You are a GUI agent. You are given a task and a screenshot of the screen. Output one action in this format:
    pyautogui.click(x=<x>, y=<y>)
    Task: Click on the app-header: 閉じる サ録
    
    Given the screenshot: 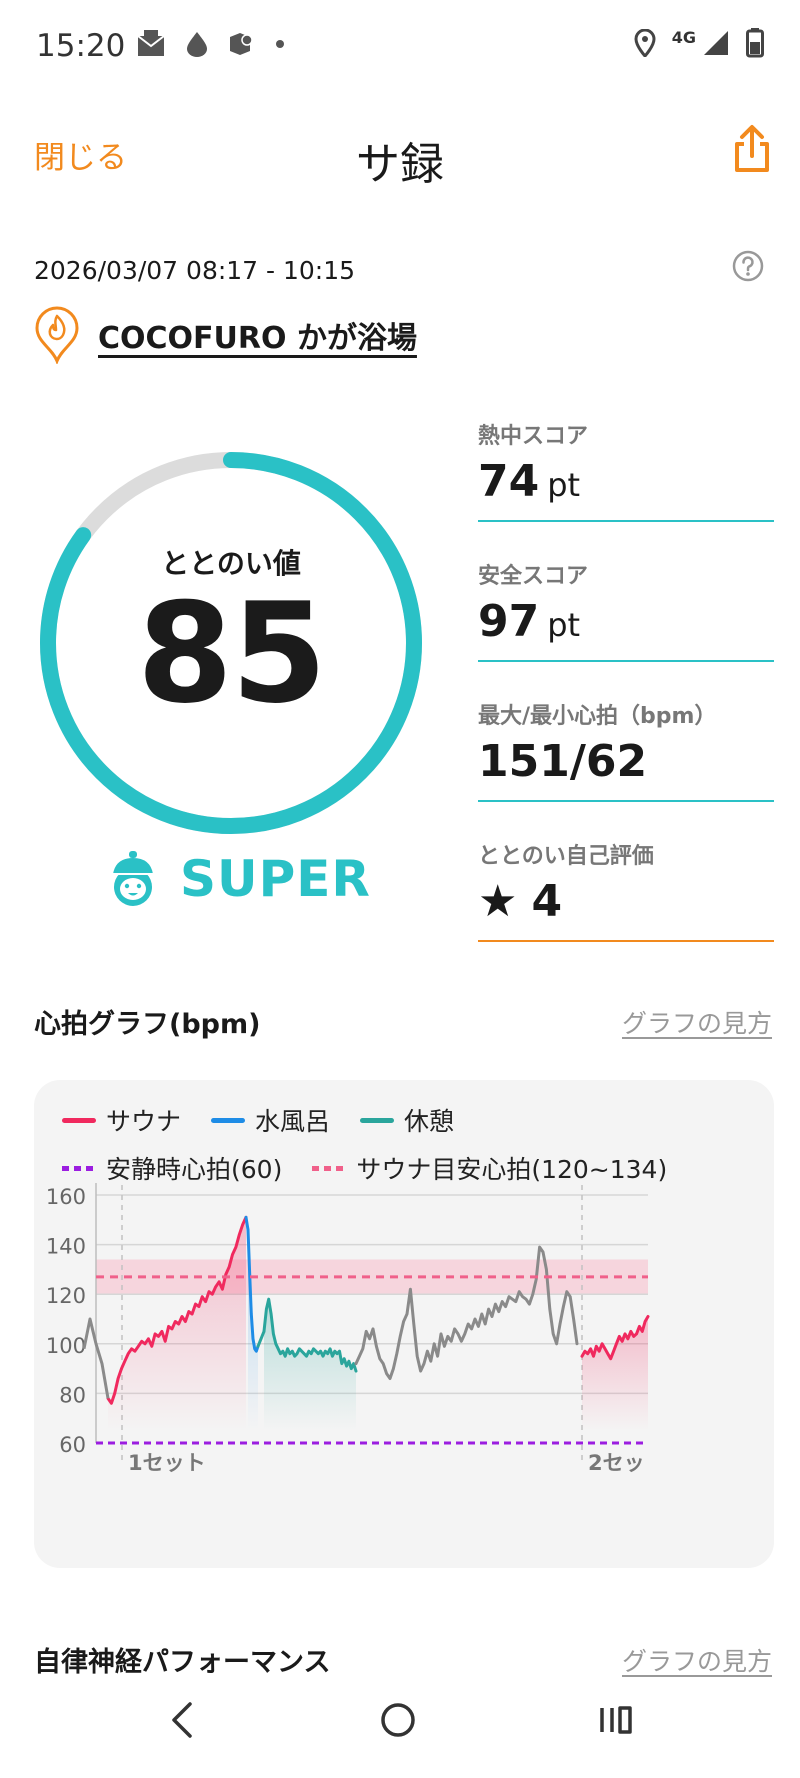 What is the action you would take?
    pyautogui.click(x=400, y=153)
    